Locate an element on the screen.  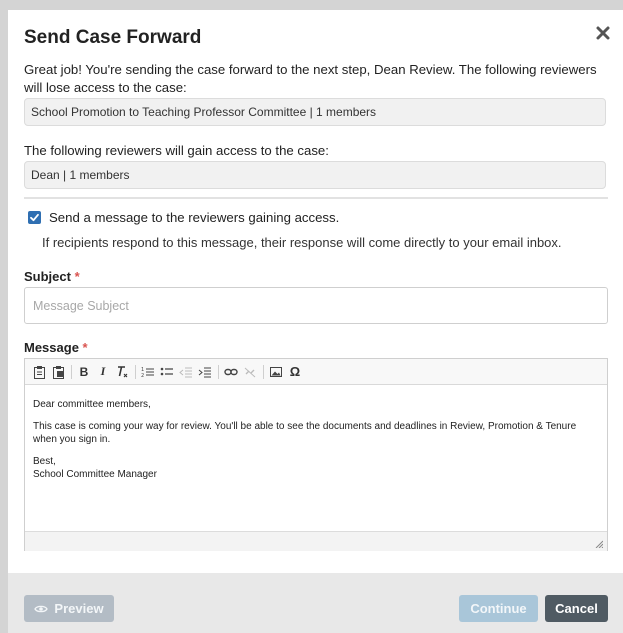
divider is located at coordinates (316, 198).